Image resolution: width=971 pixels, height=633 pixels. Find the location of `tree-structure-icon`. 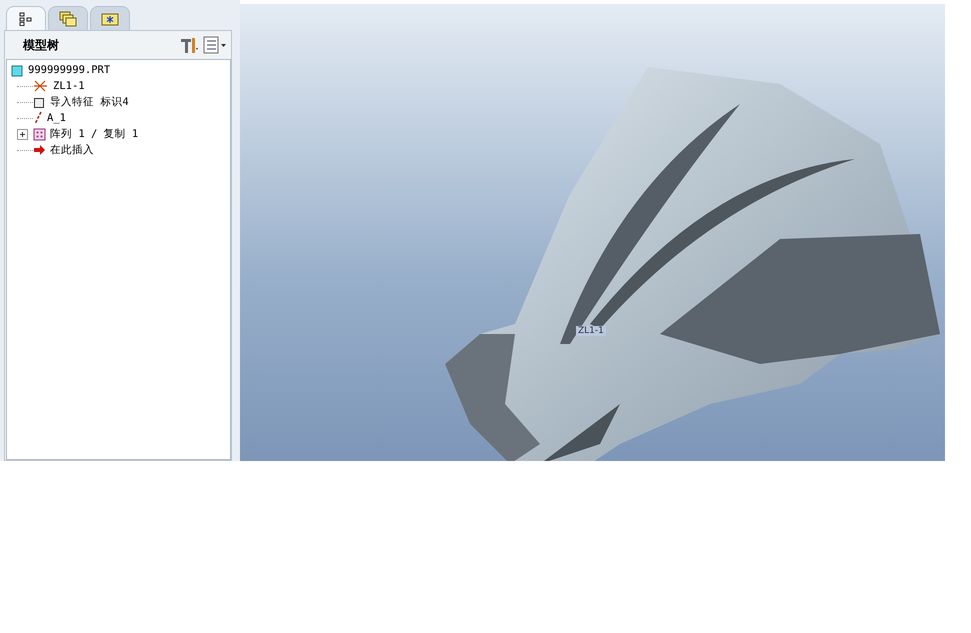

tree-structure-icon is located at coordinates (26, 19).